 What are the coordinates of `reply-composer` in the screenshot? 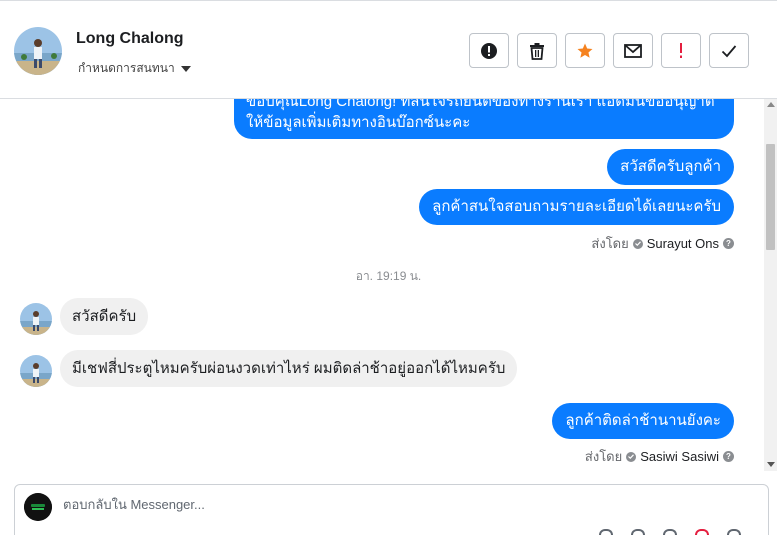 It's located at (391, 509).